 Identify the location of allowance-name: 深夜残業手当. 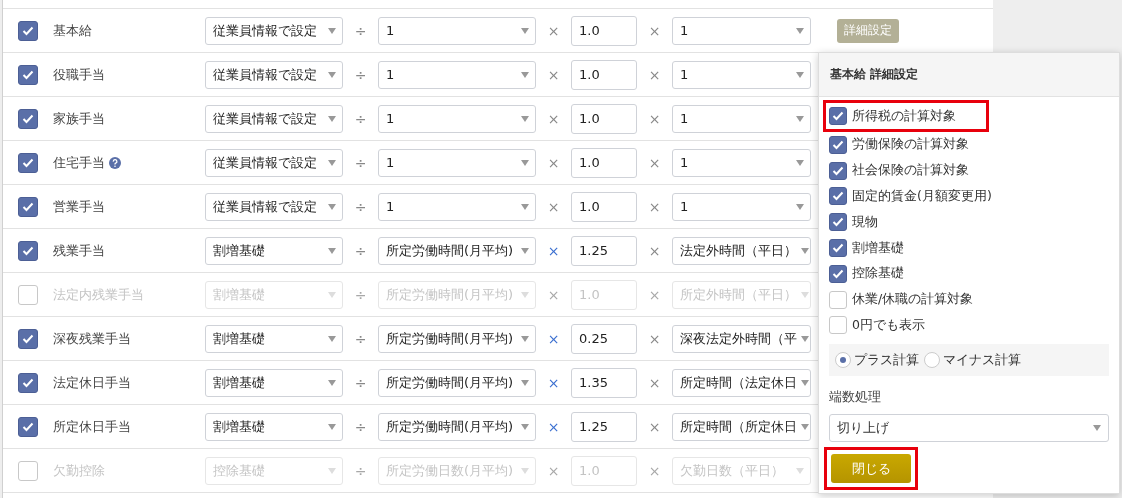
(92, 338).